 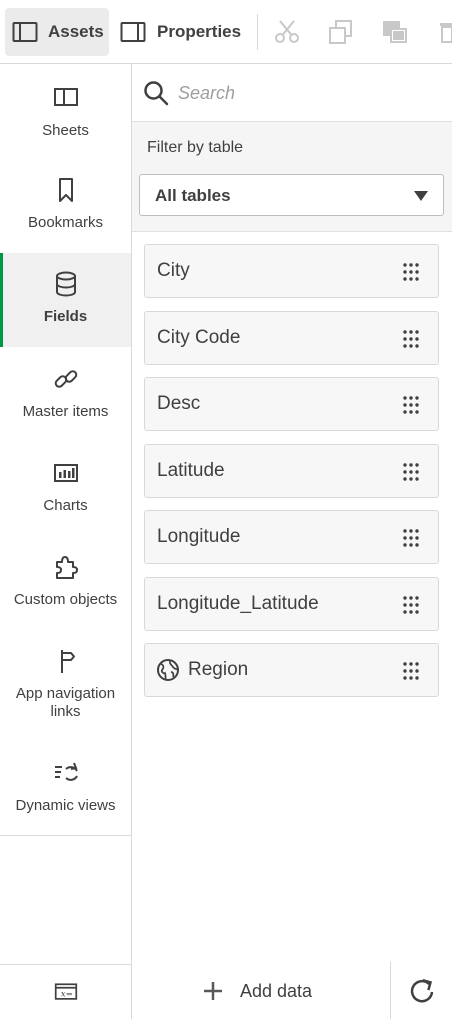 I want to click on sidebar-item-label: Bookmarks, so click(x=65, y=222).